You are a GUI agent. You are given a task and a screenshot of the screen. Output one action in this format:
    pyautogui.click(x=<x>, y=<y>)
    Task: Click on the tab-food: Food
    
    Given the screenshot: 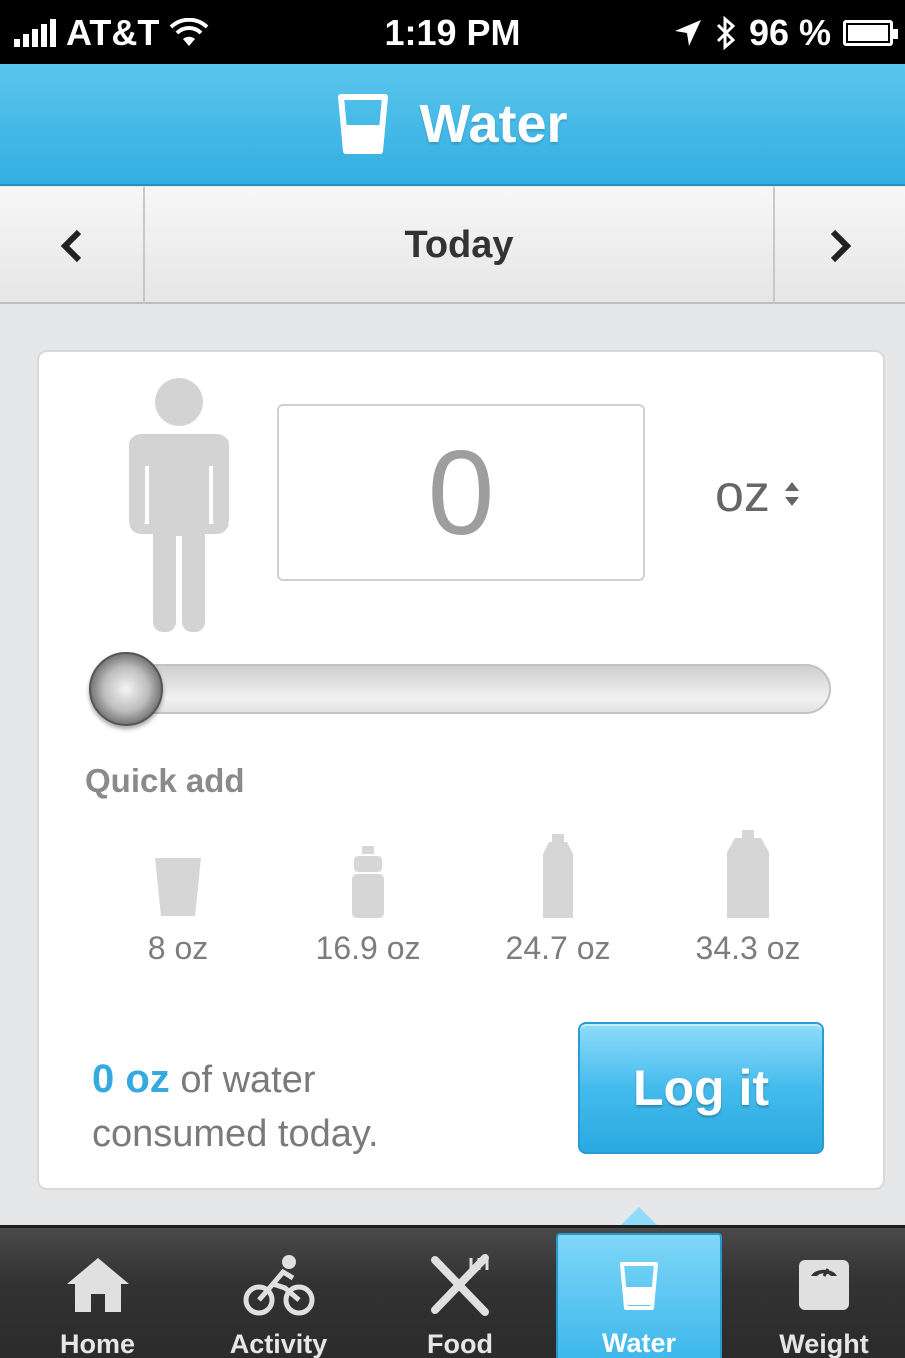 What is the action you would take?
    pyautogui.click(x=460, y=1295)
    